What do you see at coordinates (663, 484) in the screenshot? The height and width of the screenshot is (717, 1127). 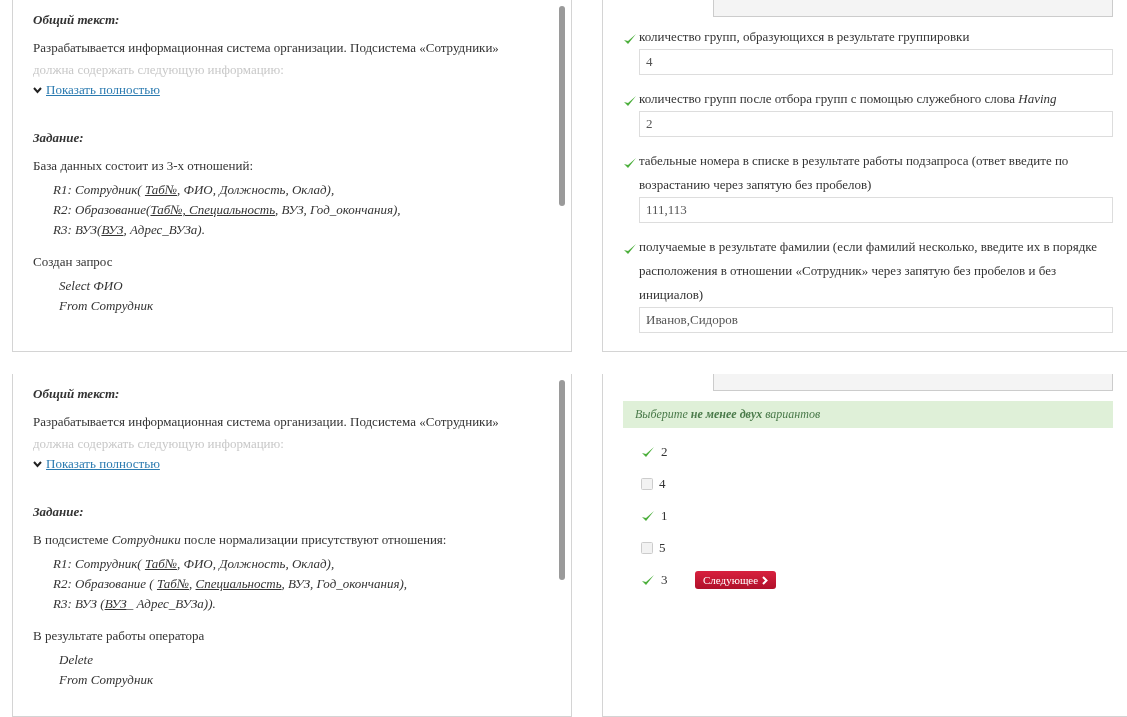 I see `option-label: 4` at bounding box center [663, 484].